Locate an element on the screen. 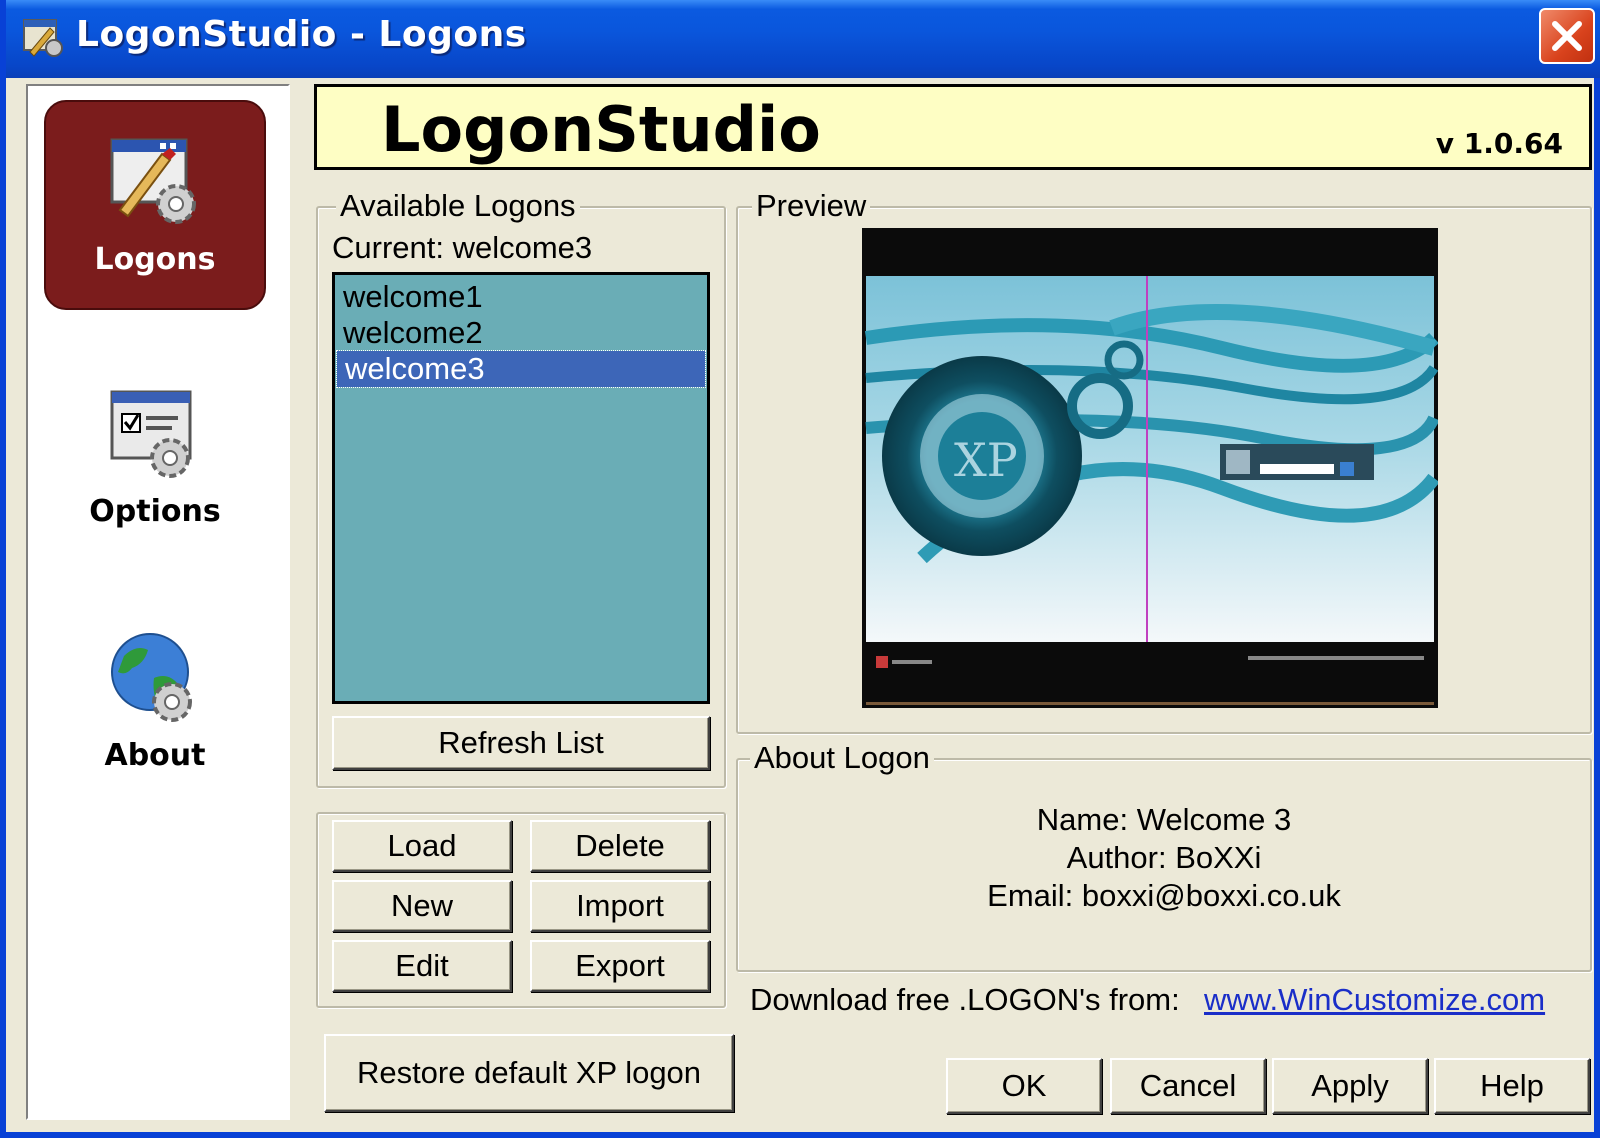  help-button: Help is located at coordinates (1512, 1086).